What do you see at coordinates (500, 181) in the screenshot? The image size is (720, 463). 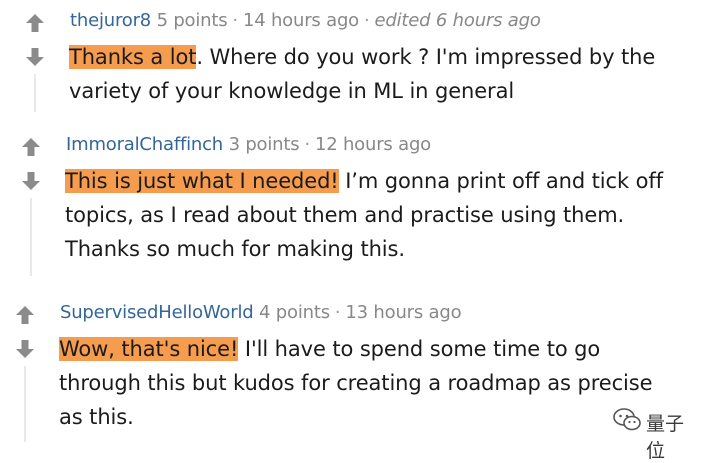 I see `comment-text: I’m gonna print off and tick off` at bounding box center [500, 181].